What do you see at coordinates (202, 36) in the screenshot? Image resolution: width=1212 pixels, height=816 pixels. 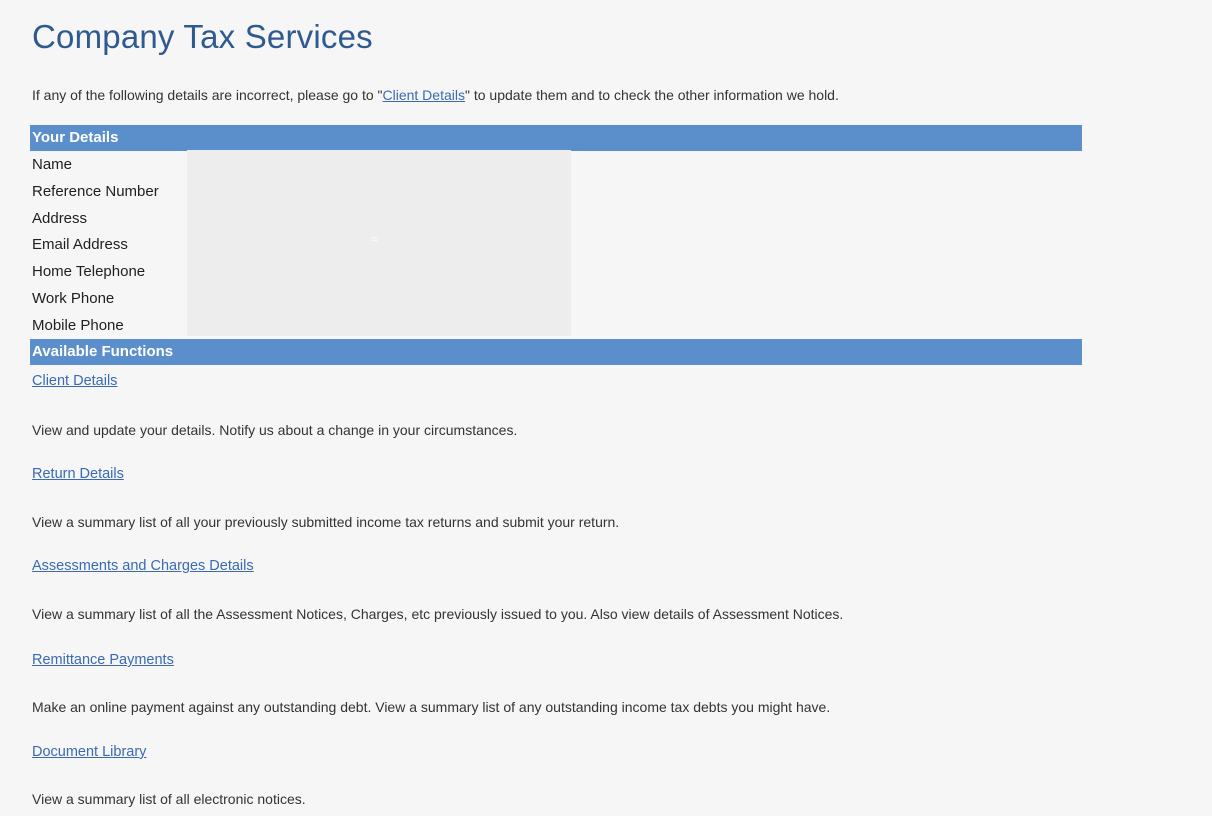 I see `page-title: Company Tax Services` at bounding box center [202, 36].